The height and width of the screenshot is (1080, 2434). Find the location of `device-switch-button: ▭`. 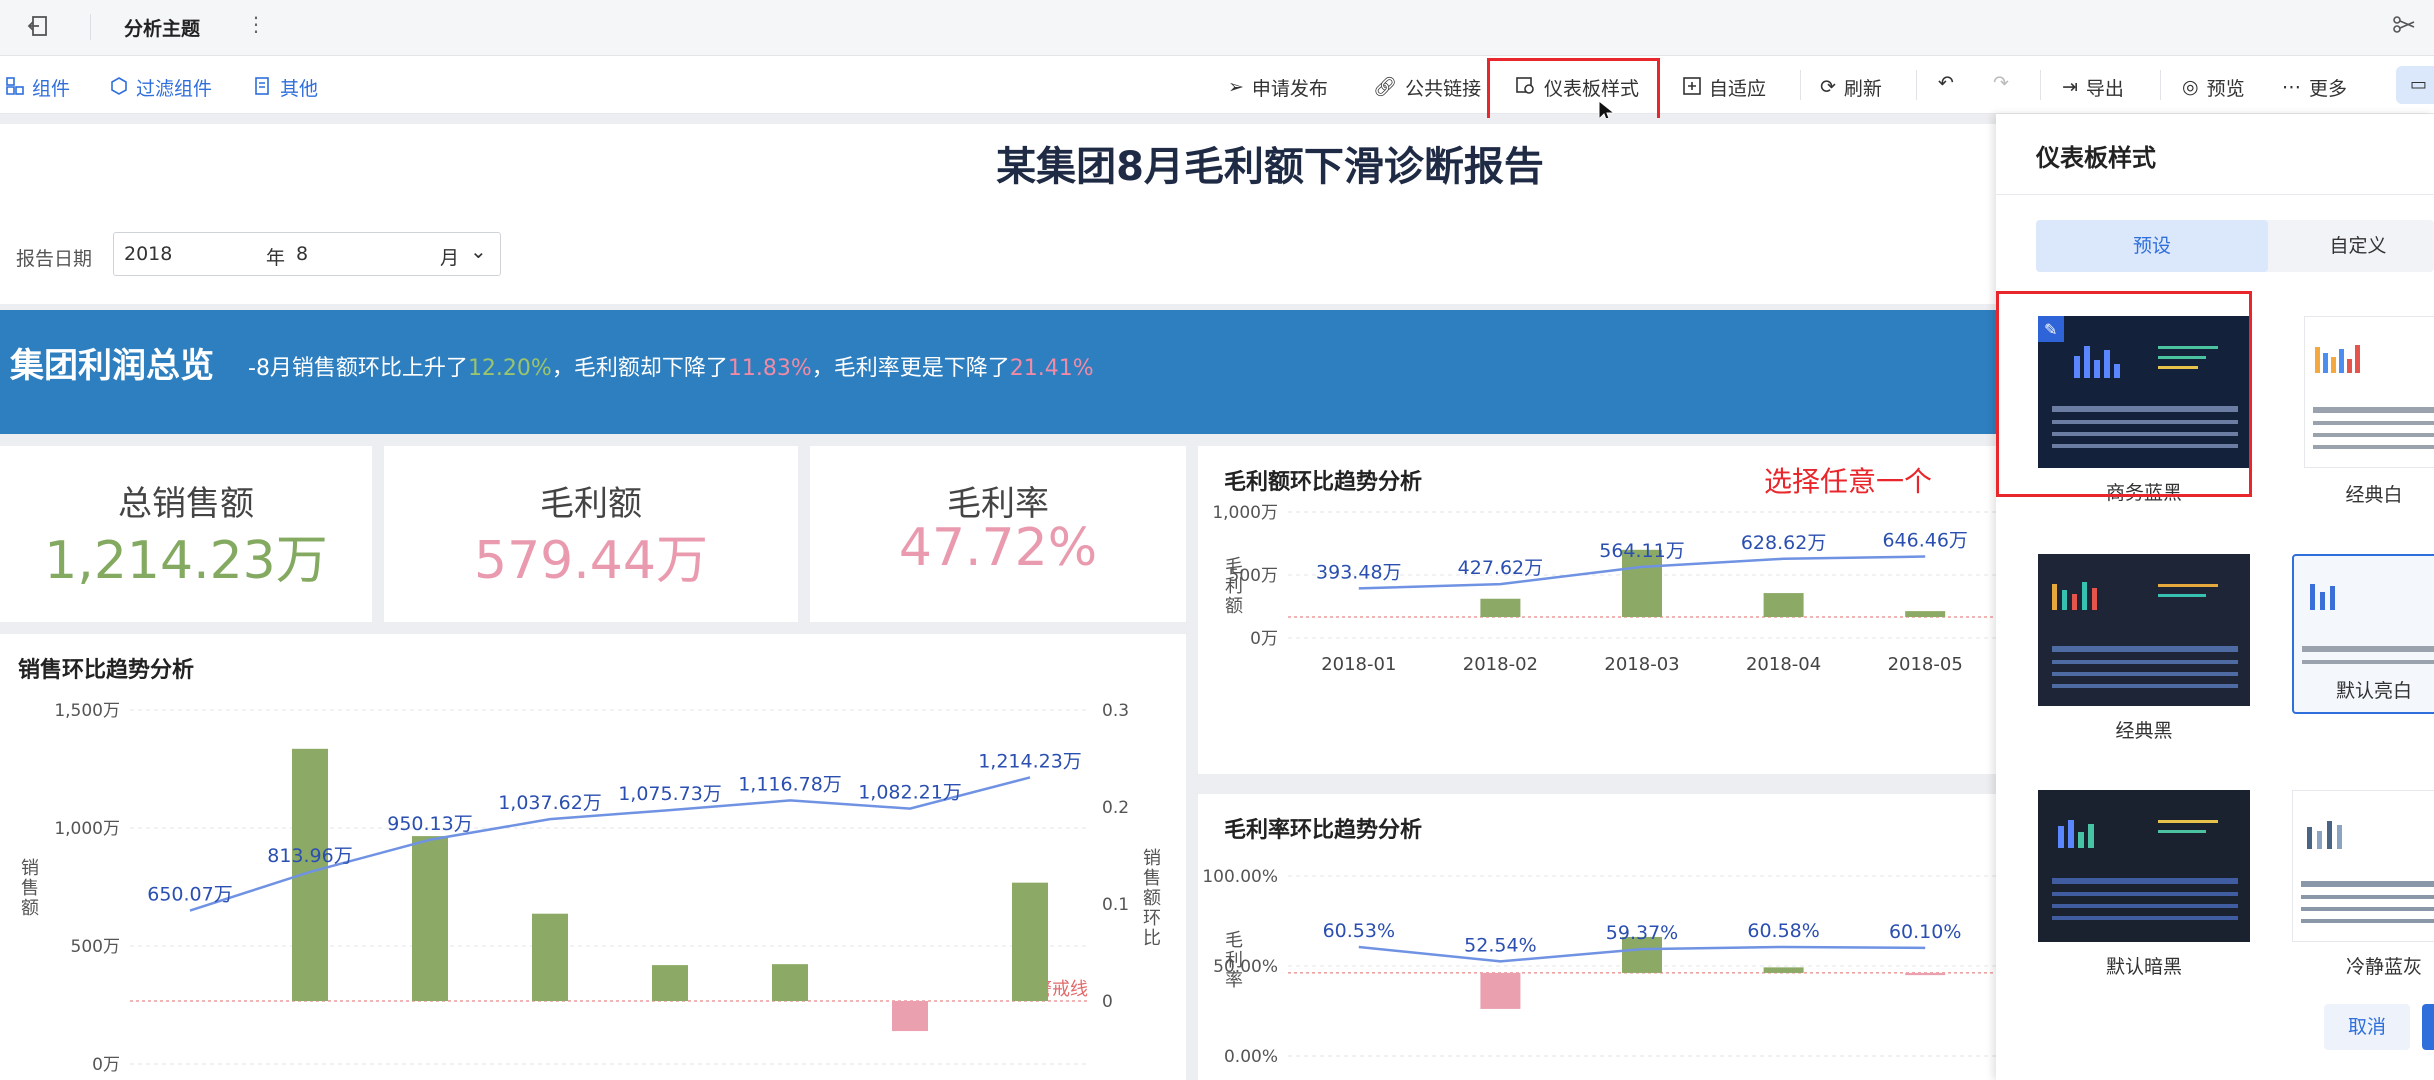

device-switch-button: ▭ is located at coordinates (2415, 85).